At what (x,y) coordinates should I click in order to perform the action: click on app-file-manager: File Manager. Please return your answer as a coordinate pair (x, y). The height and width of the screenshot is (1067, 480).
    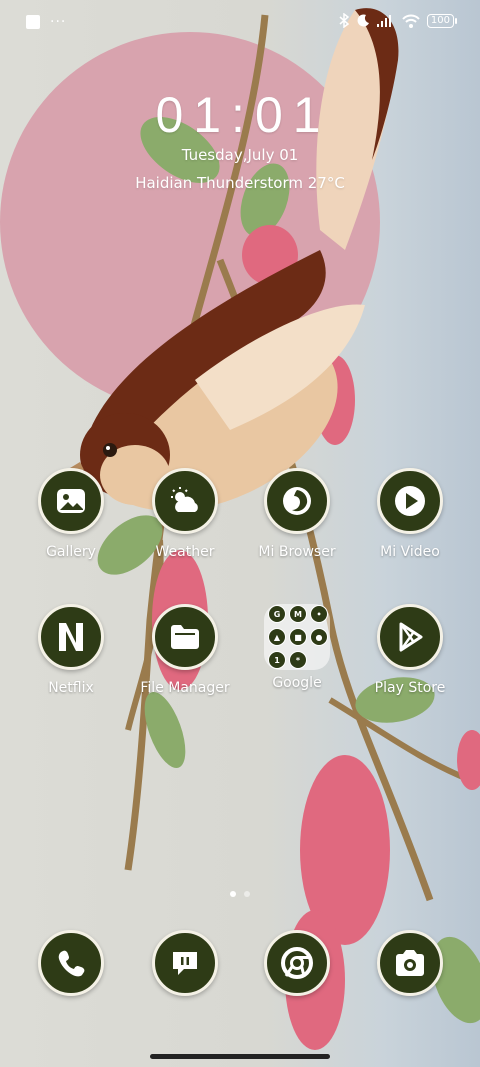
    Looking at the image, I should click on (185, 650).